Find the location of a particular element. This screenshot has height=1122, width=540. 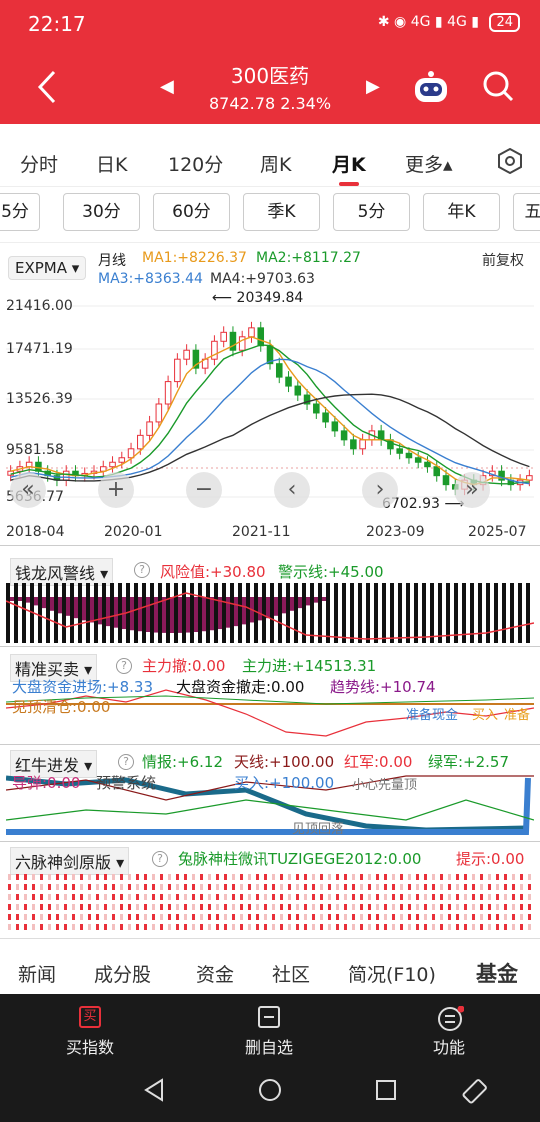

indicator-selector: EXPMA ▾ is located at coordinates (47, 268).